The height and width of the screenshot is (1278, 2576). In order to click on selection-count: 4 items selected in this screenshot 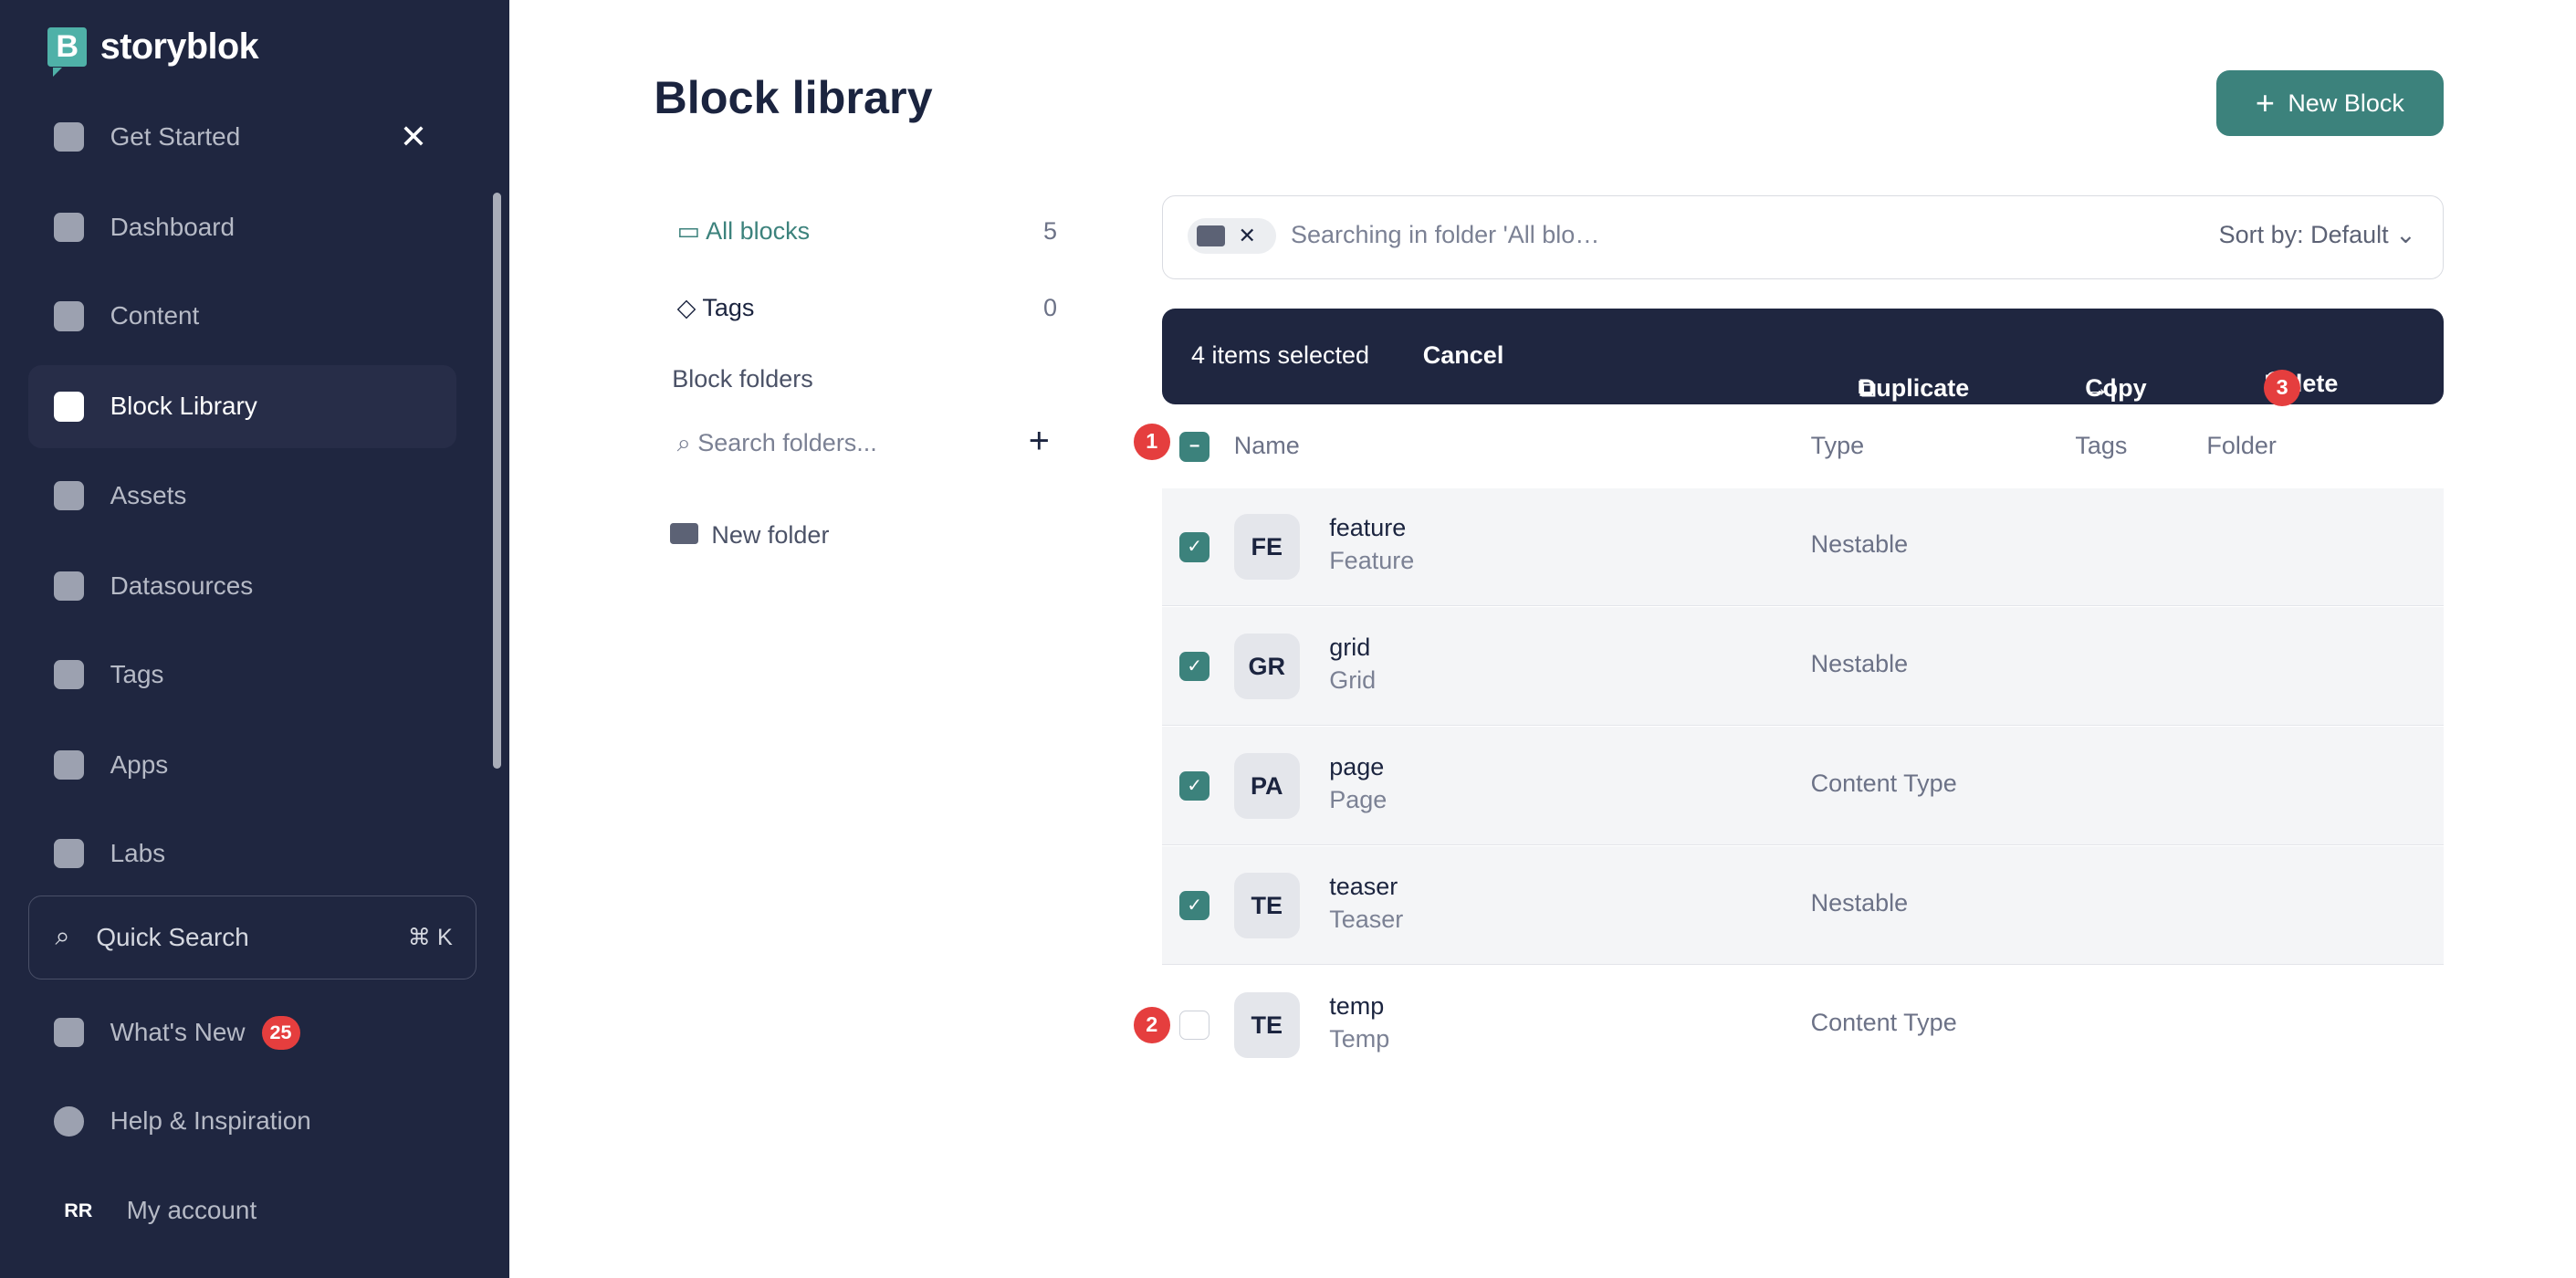, I will do `click(1280, 355)`.